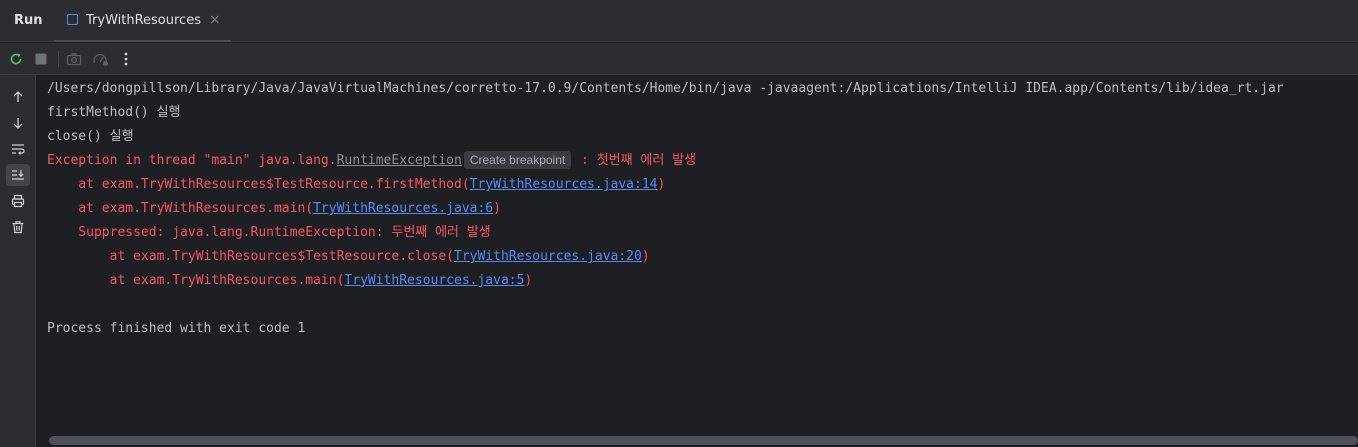 The image size is (1358, 447). I want to click on print-button, so click(18, 201).